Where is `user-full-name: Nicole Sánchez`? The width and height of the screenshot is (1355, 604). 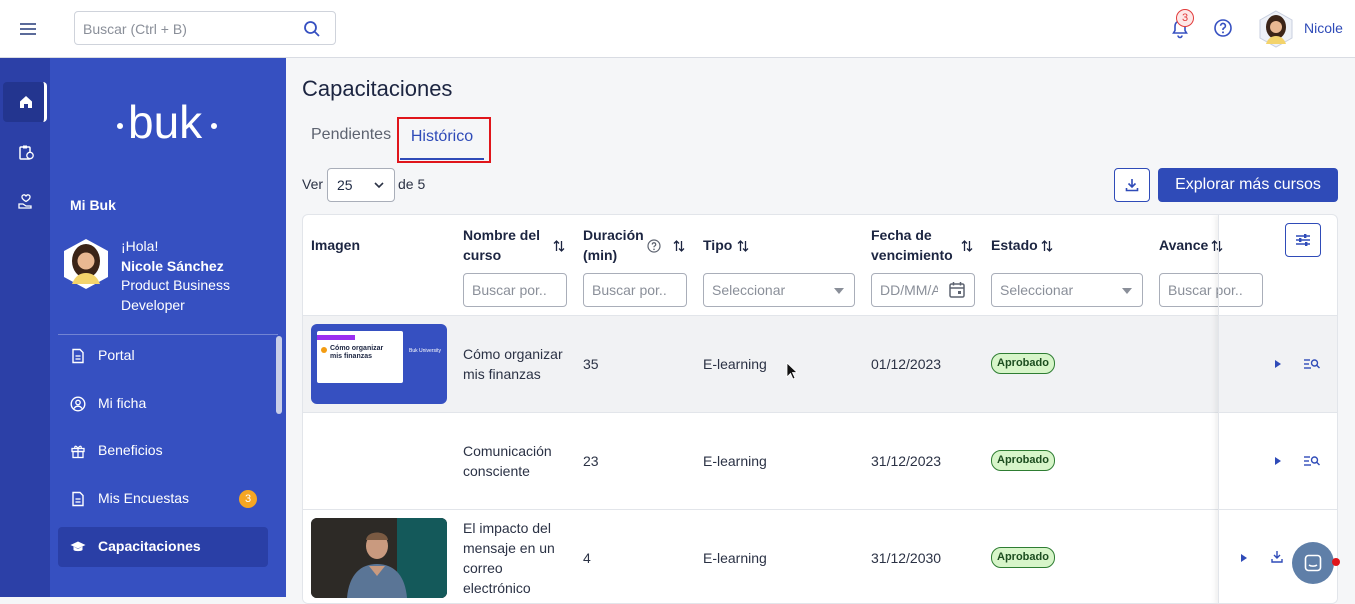 user-full-name: Nicole Sánchez is located at coordinates (172, 265).